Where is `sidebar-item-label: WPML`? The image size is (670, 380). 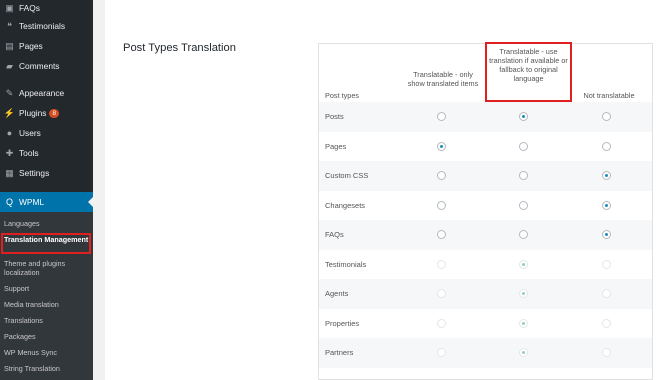
sidebar-item-label: WPML is located at coordinates (32, 202).